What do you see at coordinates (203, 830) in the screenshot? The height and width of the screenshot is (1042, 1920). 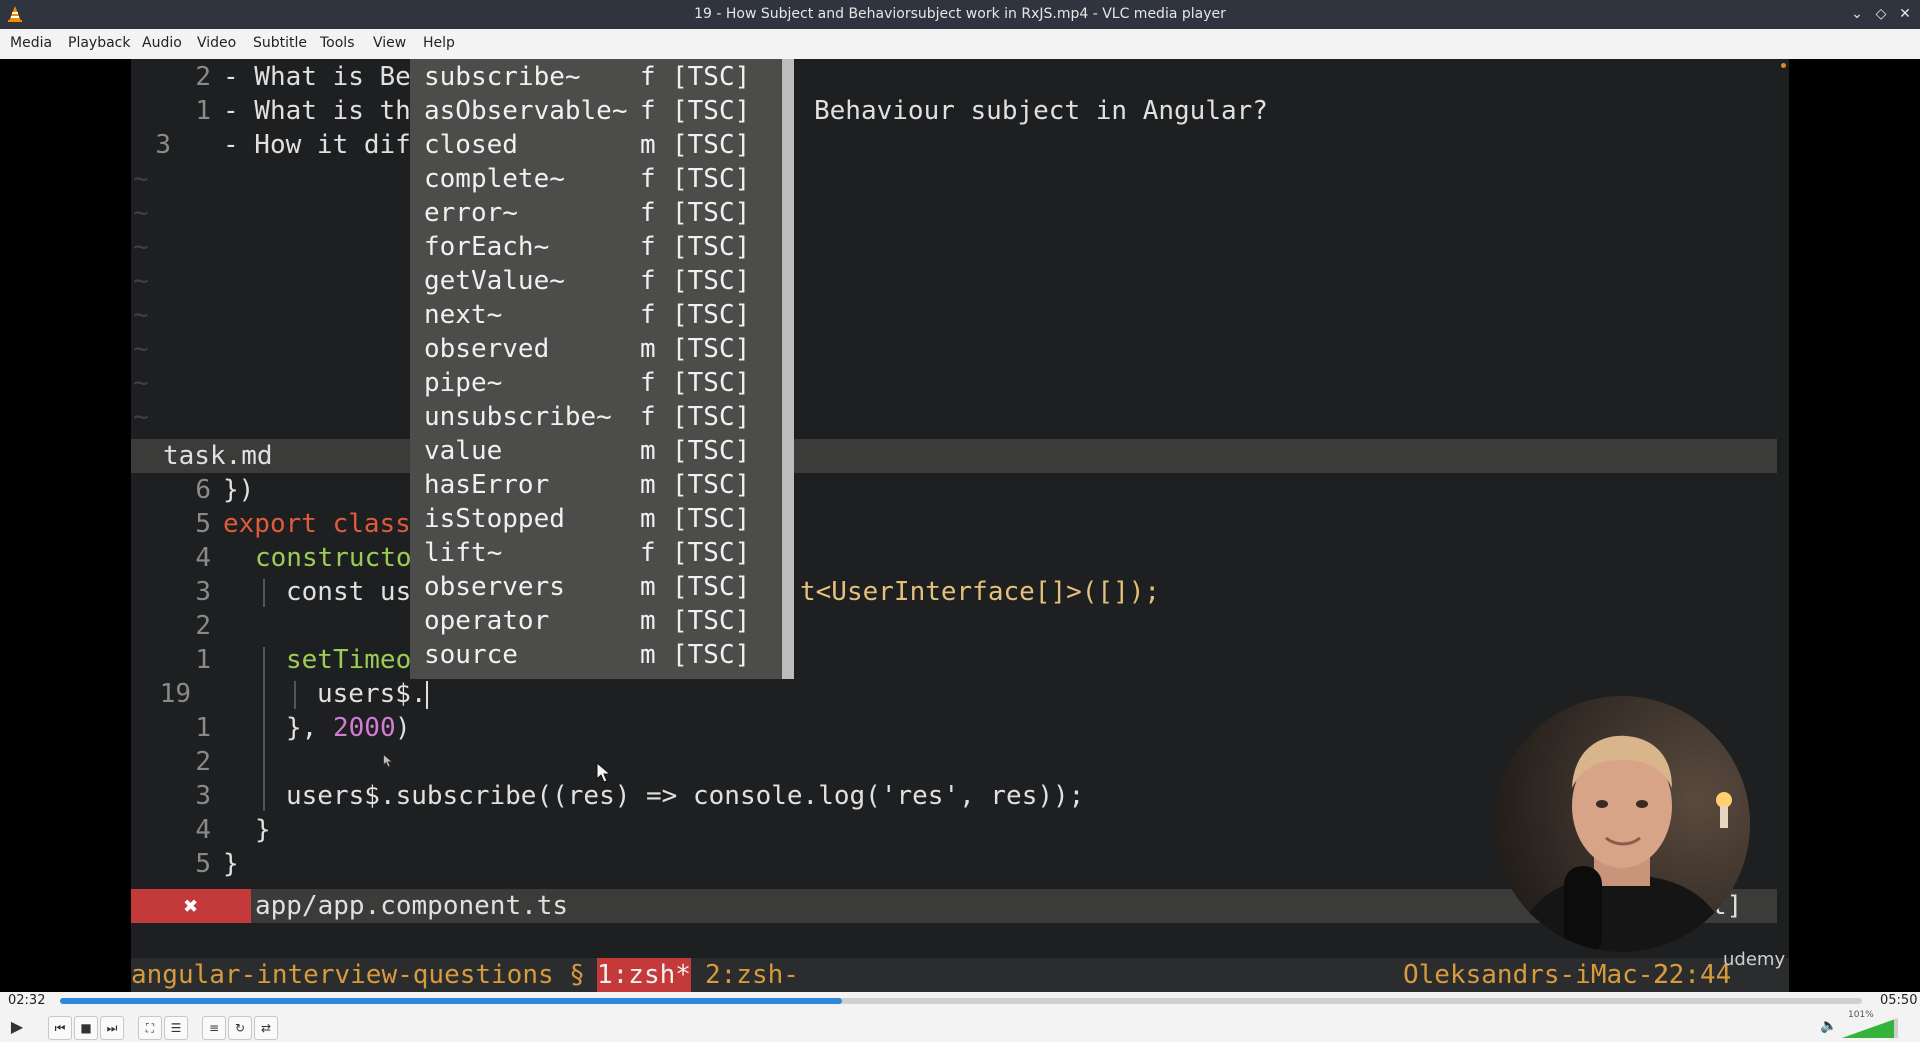 I see `line-number: 4` at bounding box center [203, 830].